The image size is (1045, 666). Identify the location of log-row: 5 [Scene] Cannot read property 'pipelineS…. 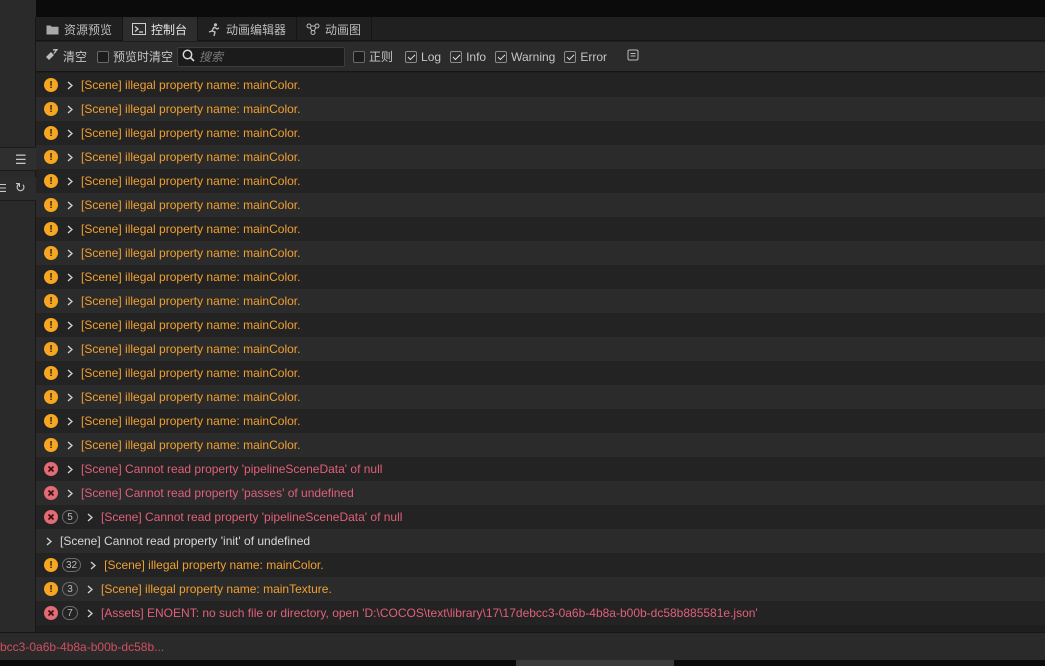
(540, 517).